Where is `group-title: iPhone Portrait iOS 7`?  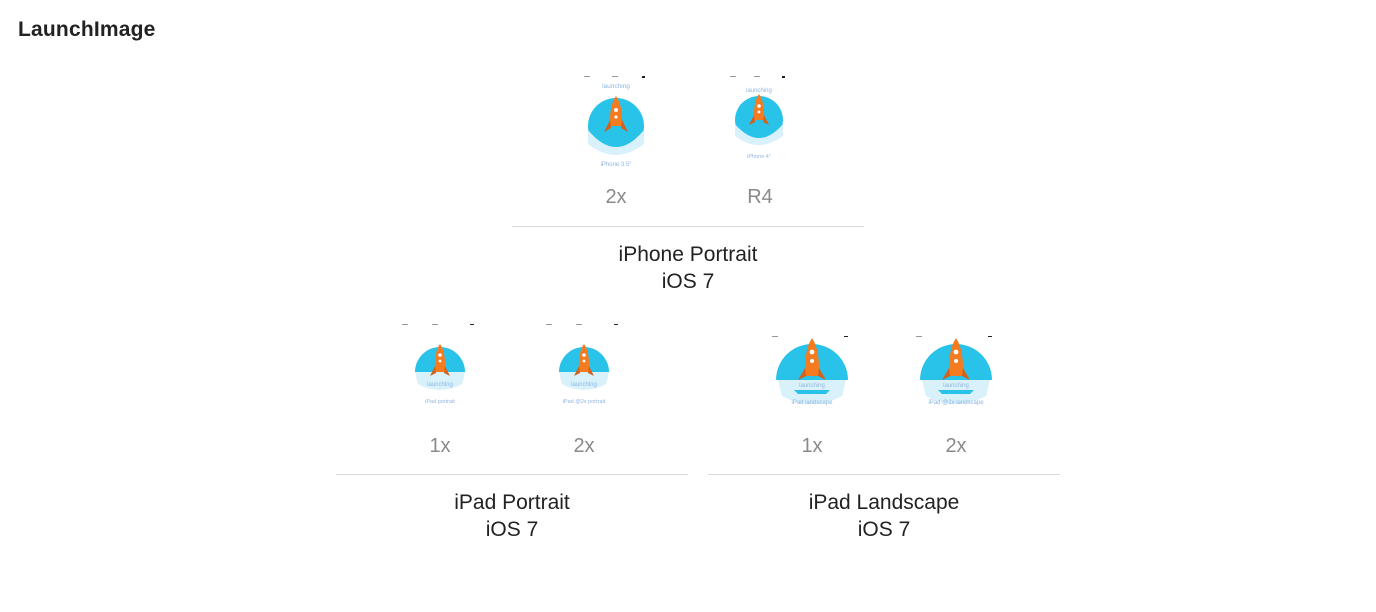
group-title: iPhone Portrait iOS 7 is located at coordinates (688, 268).